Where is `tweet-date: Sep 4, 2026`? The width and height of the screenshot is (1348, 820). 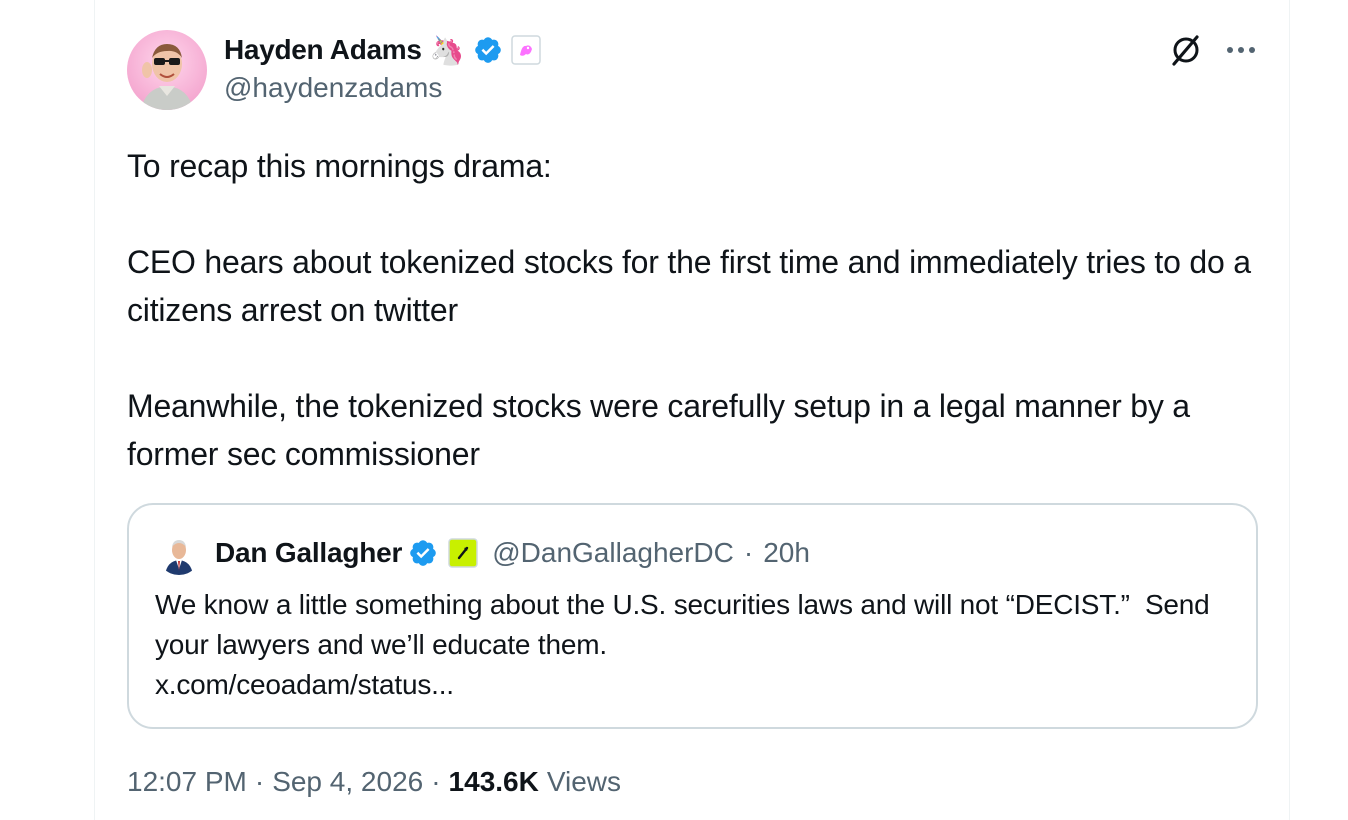 tweet-date: Sep 4, 2026 is located at coordinates (347, 782).